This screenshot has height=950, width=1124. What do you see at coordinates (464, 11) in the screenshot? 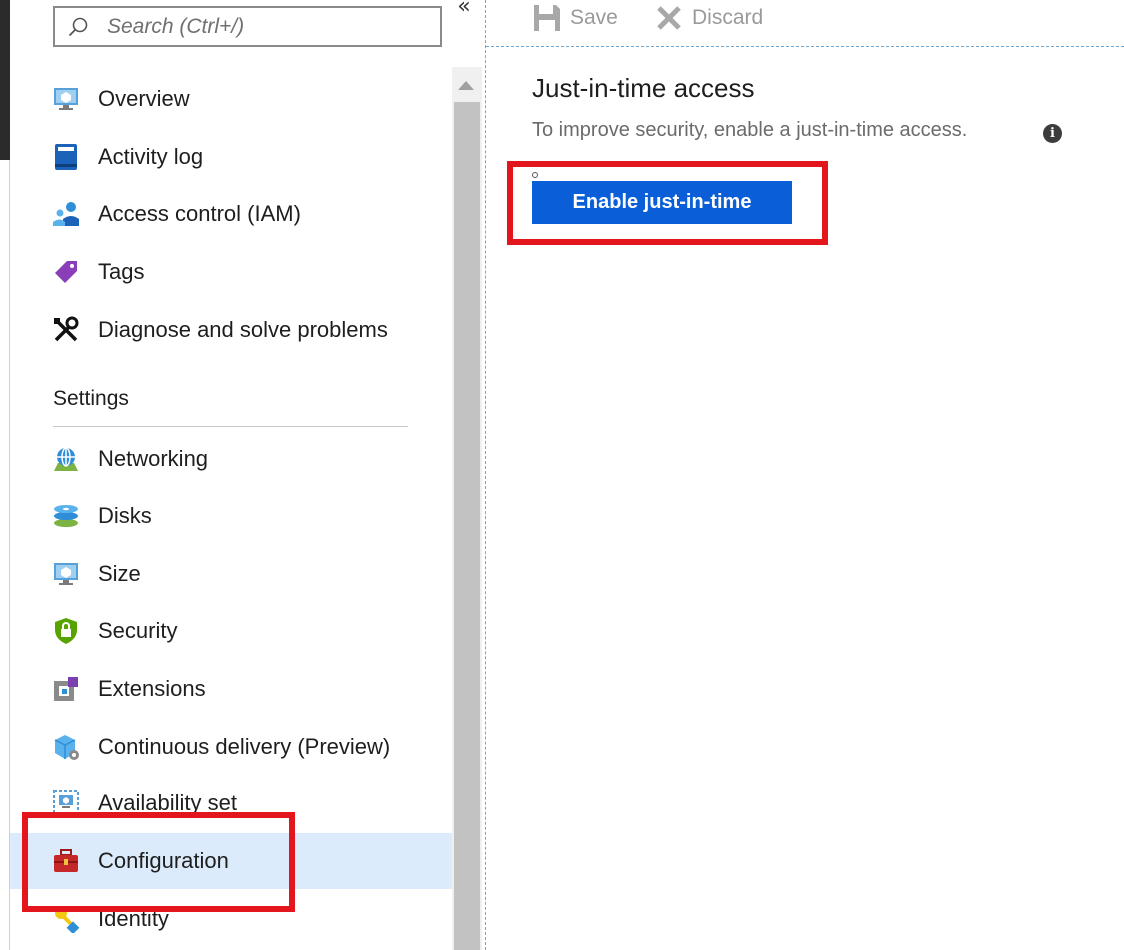
I see `collapse-menu-button: «` at bounding box center [464, 11].